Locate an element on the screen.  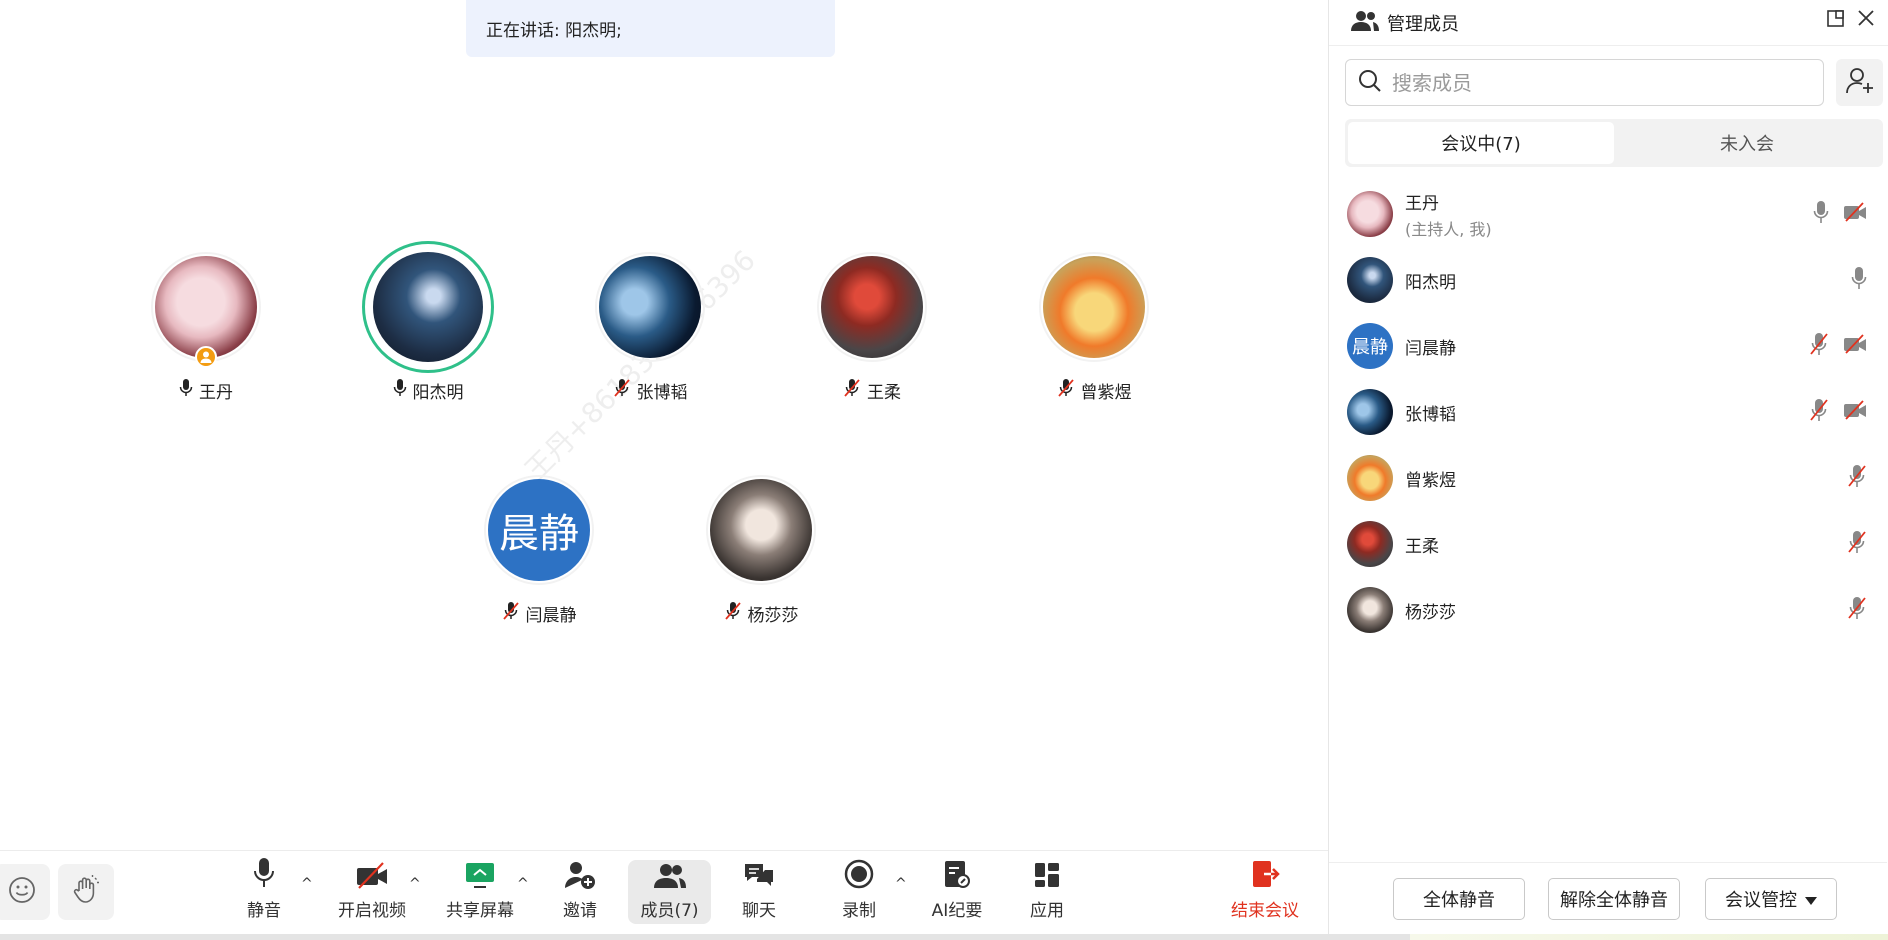
participant-tile: 曾紫煜 is located at coordinates (1094, 327).